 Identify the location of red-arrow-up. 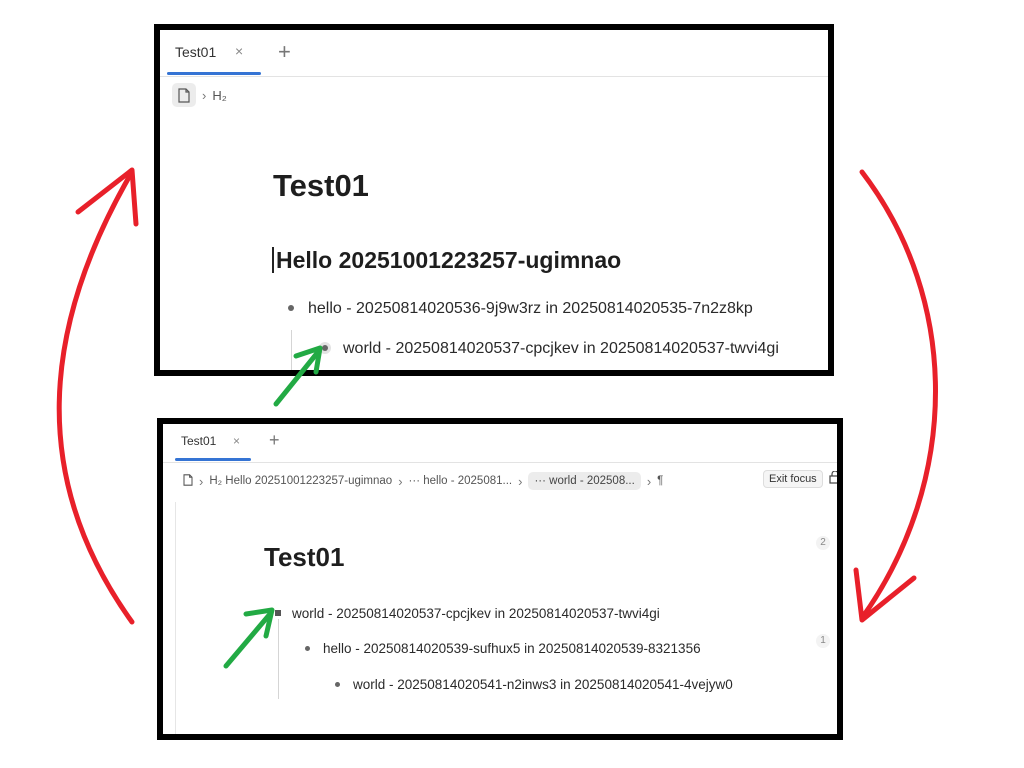
(95, 397).